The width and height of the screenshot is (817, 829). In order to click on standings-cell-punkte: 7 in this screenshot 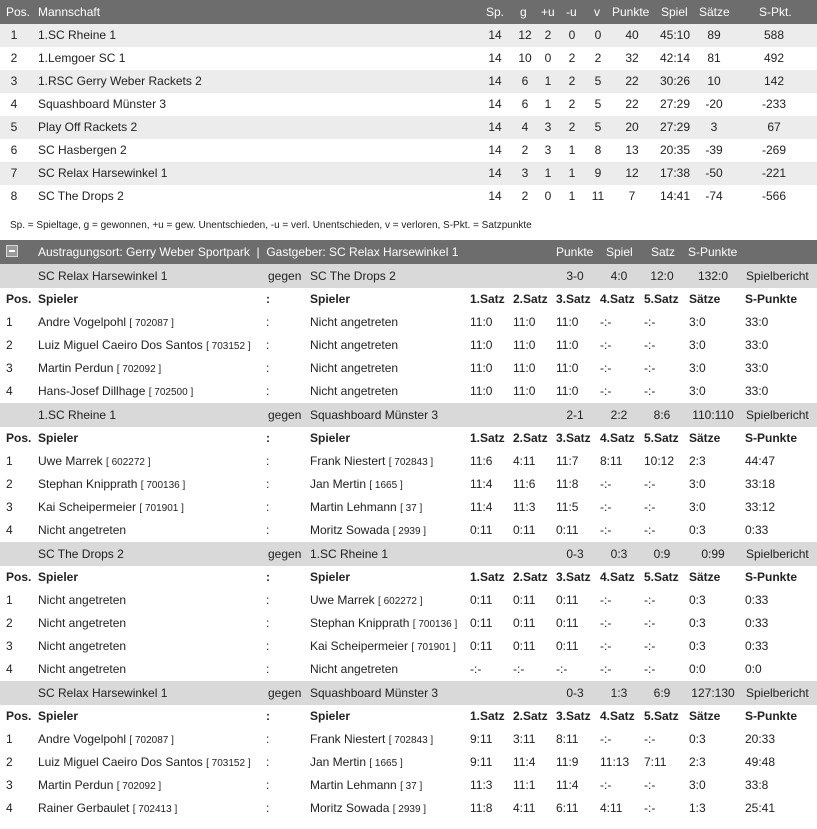, I will do `click(632, 196)`.